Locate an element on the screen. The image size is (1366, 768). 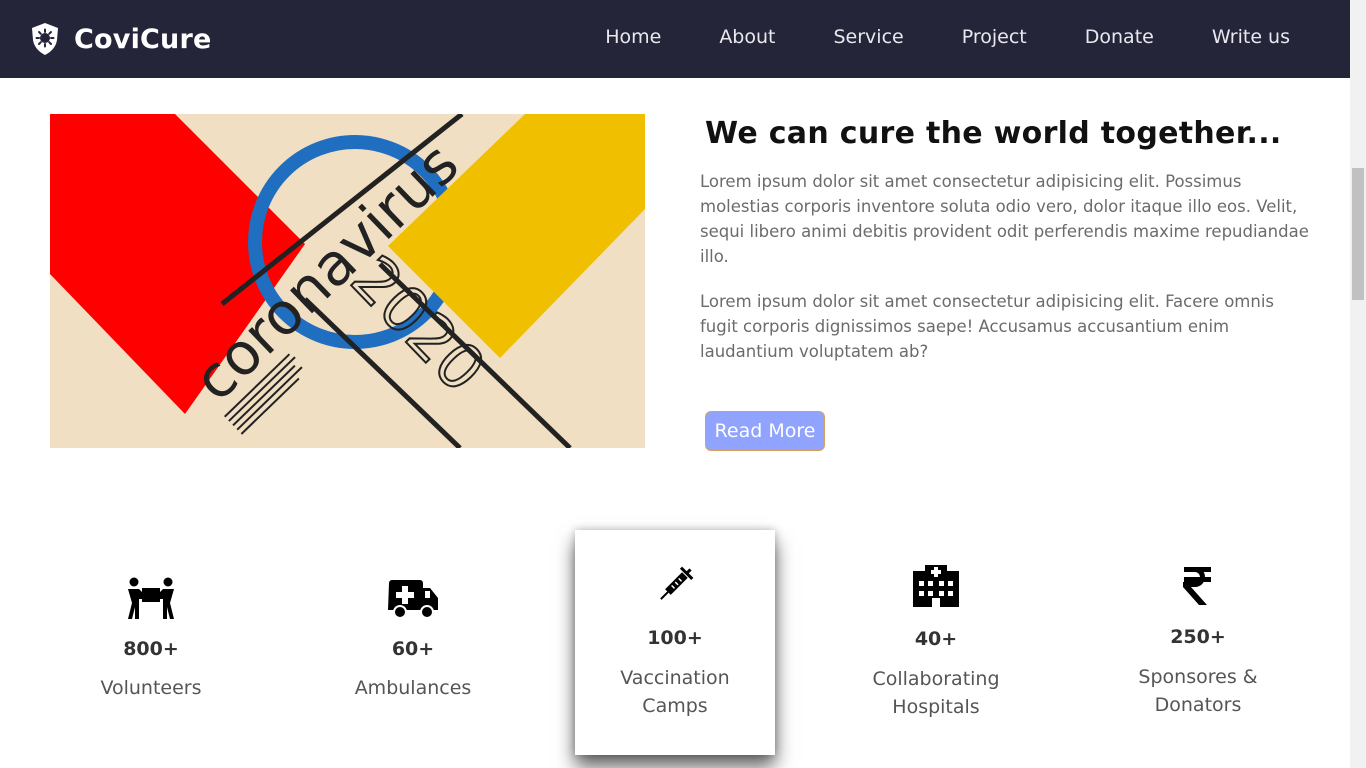
page-scrollbar is located at coordinates (1358, 384).